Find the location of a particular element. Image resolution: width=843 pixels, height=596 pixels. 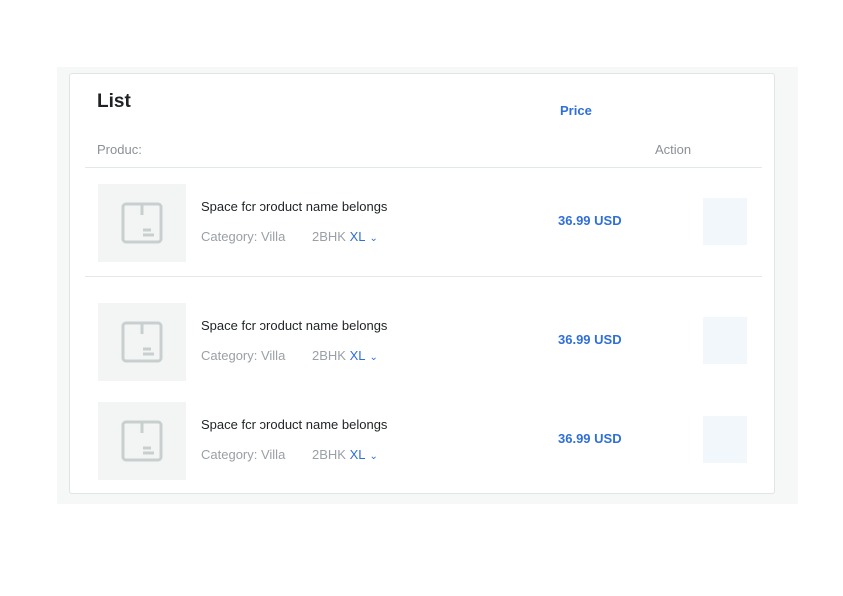

card-title: List is located at coordinates (114, 101).